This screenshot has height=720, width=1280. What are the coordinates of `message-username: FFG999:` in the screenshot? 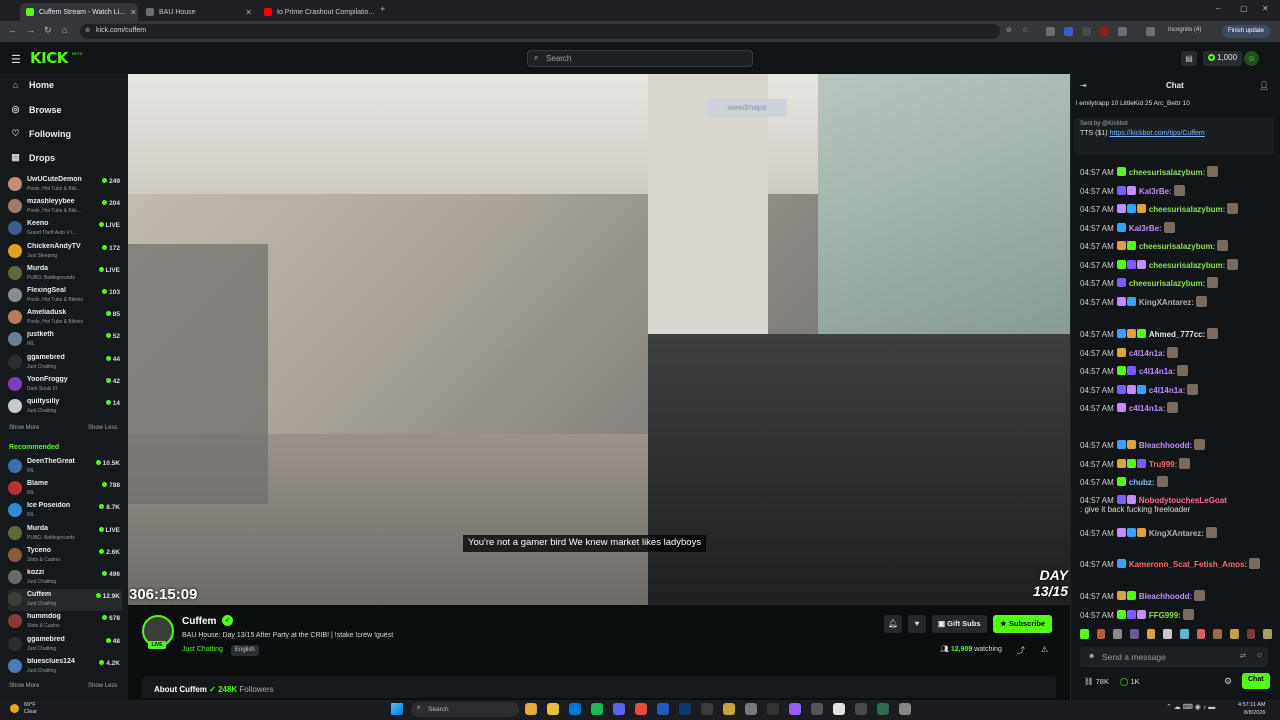 It's located at (1165, 615).